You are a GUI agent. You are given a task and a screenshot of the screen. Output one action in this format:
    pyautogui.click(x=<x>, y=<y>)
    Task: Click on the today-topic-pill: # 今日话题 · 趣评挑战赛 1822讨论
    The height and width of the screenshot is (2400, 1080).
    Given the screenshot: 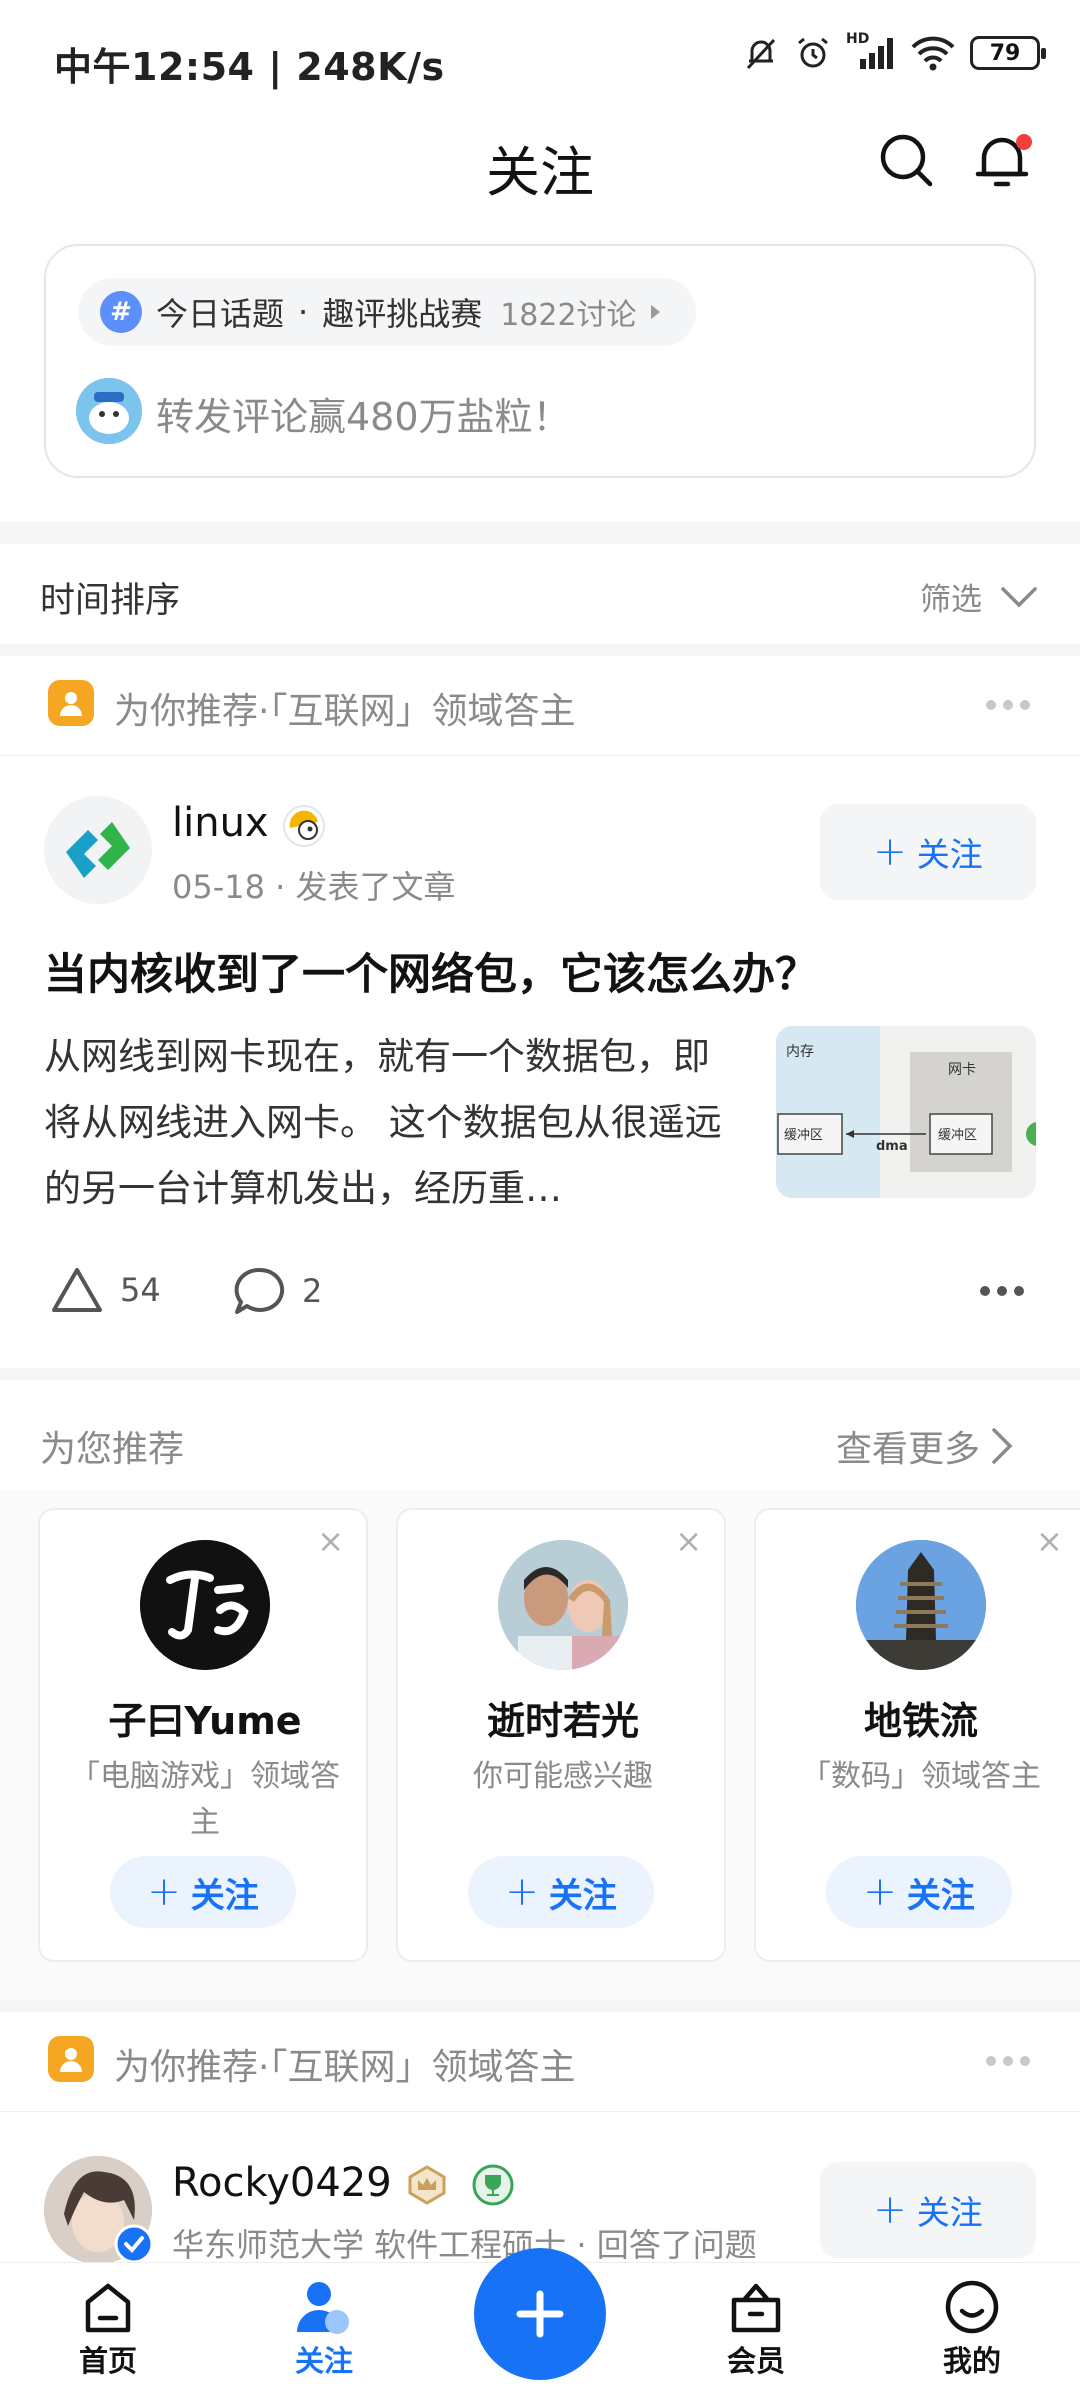 What is the action you would take?
    pyautogui.click(x=387, y=312)
    